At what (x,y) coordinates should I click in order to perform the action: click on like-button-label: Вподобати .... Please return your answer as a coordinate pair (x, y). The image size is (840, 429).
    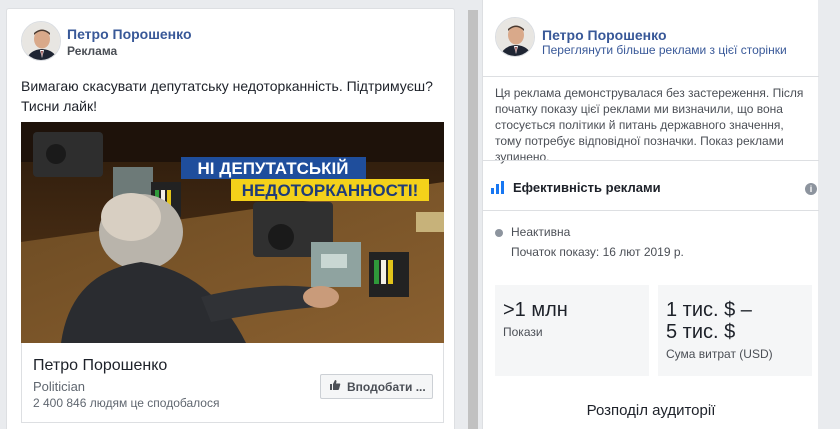
    Looking at the image, I should click on (386, 386).